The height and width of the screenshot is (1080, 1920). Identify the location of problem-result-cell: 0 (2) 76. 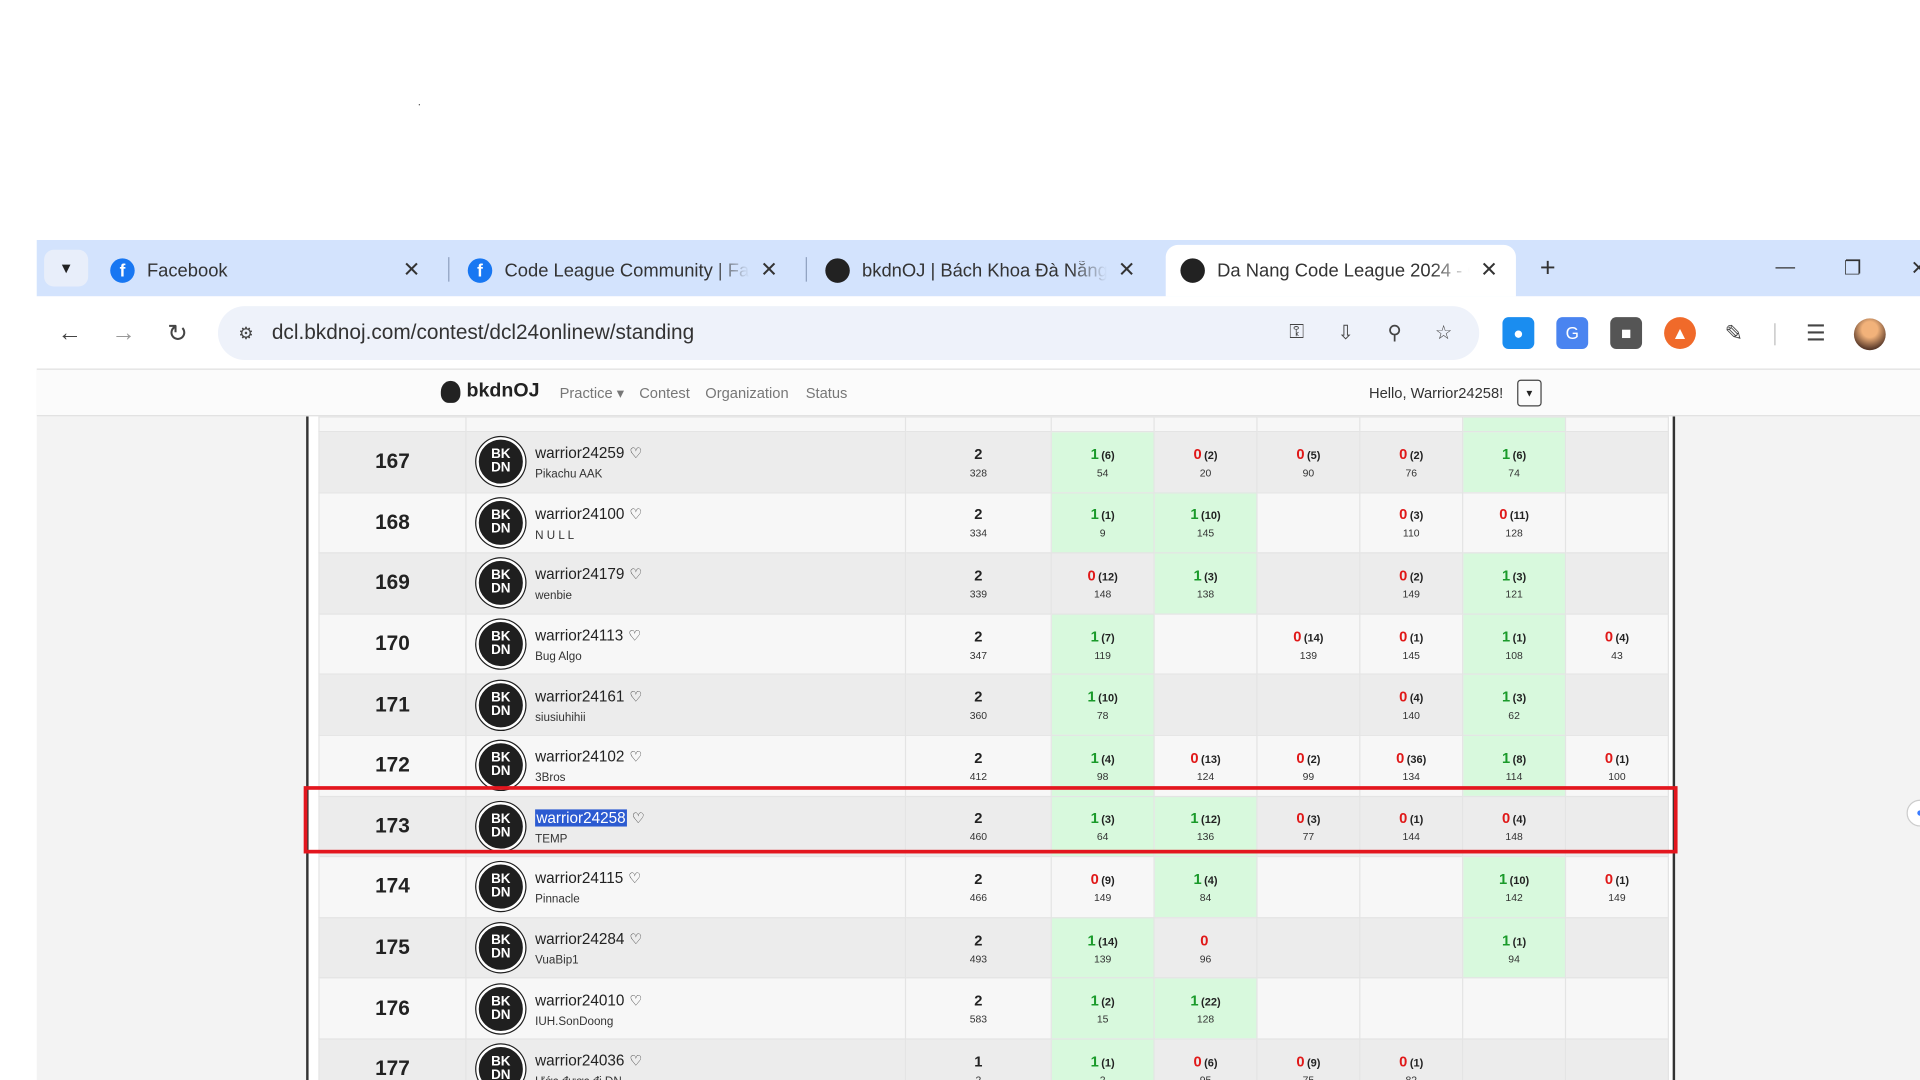
(1411, 462).